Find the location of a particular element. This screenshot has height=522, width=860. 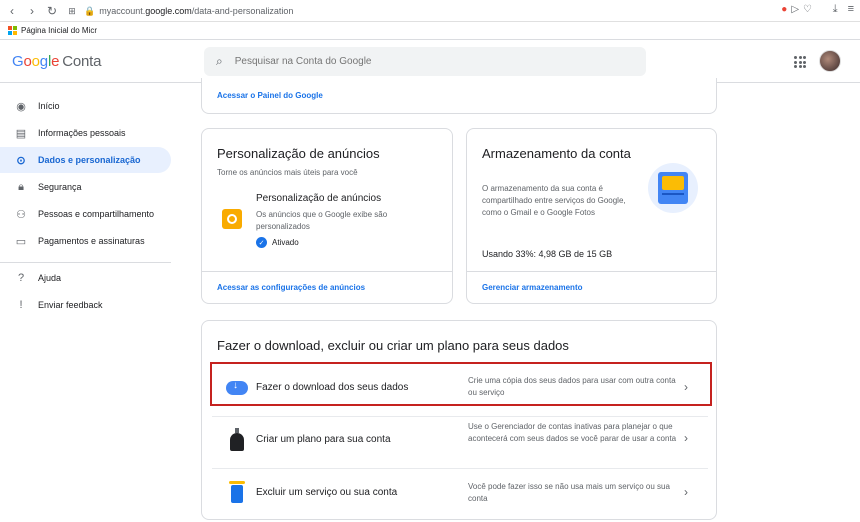

sidebar-item-dados-personalizacao: ⊙ Dados e personalização is located at coordinates (85, 160).